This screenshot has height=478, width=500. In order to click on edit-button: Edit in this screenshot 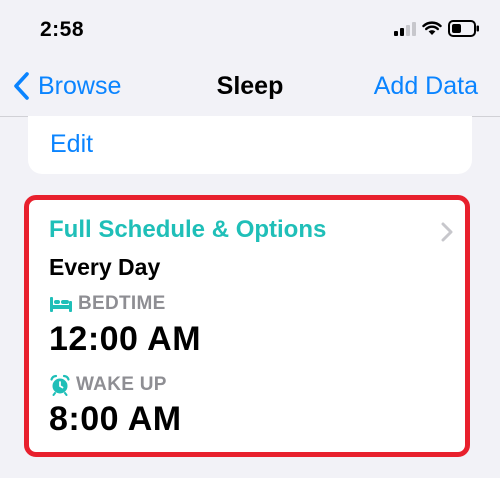, I will do `click(71, 144)`.